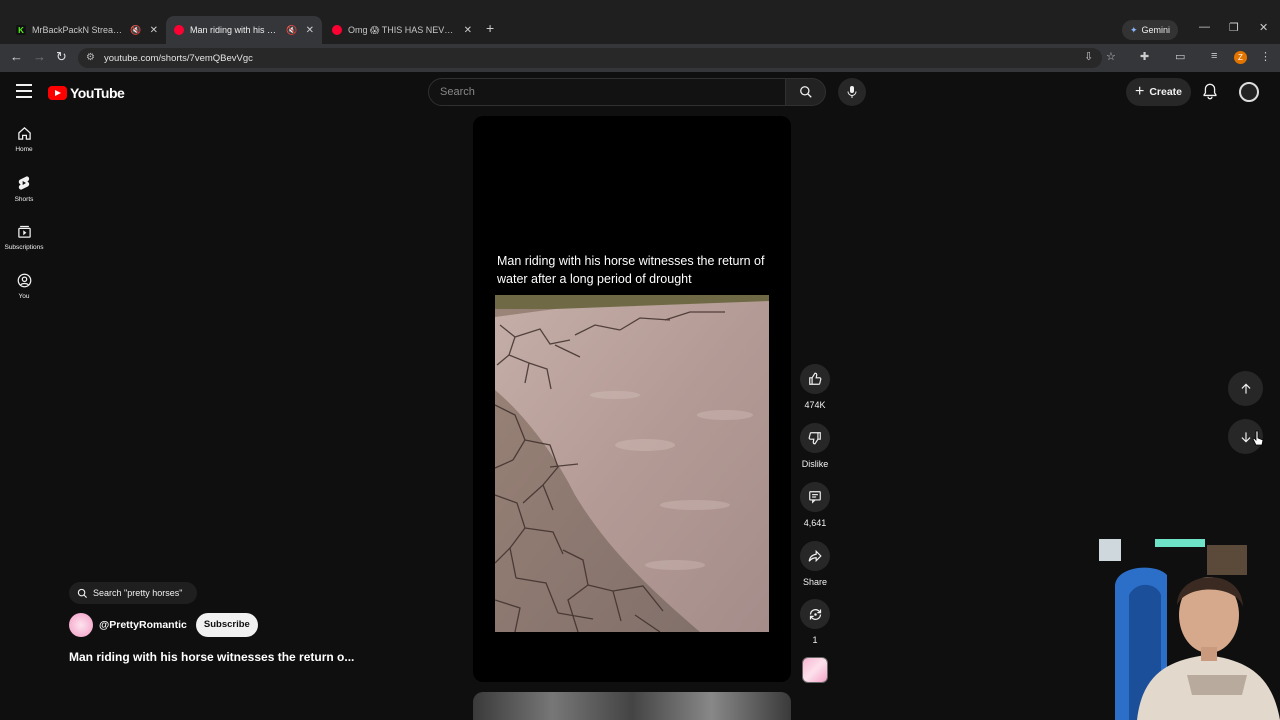  I want to click on share-arrow-icon, so click(815, 556).